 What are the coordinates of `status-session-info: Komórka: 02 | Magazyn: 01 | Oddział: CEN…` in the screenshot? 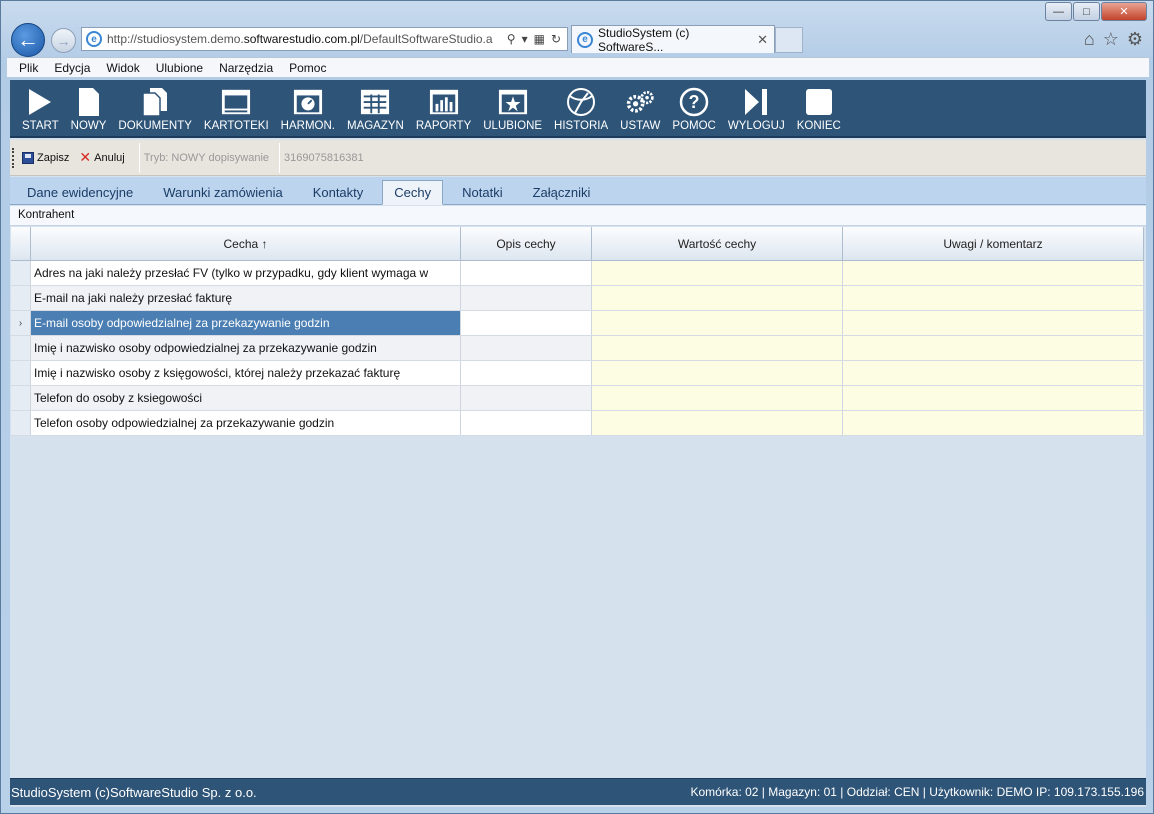 It's located at (917, 792).